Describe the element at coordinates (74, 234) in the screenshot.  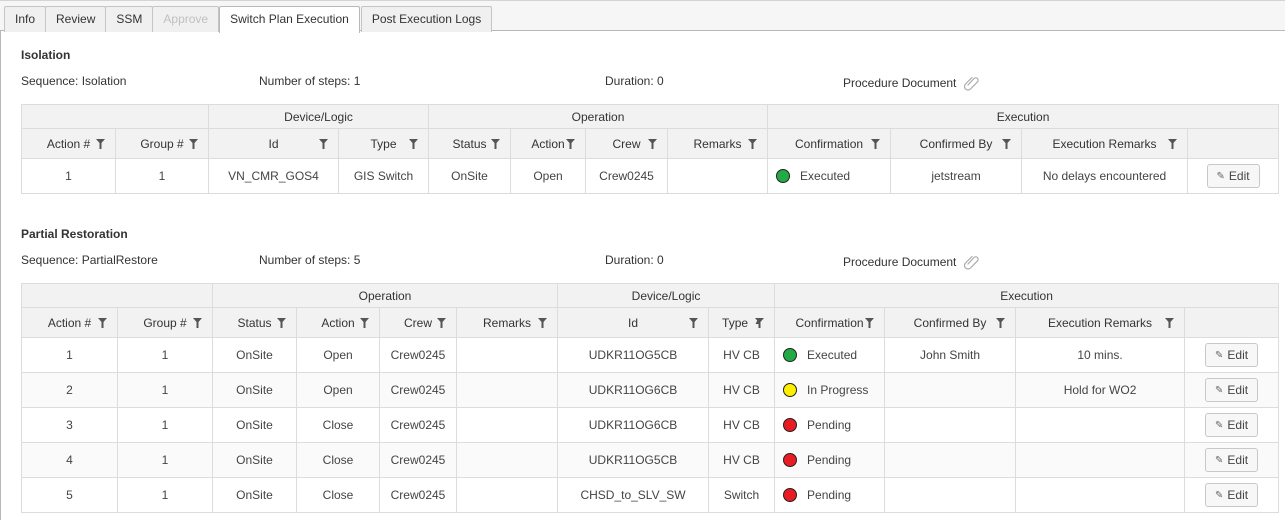
I see `partial-restoration-section-title: Partial Restoration` at that location.